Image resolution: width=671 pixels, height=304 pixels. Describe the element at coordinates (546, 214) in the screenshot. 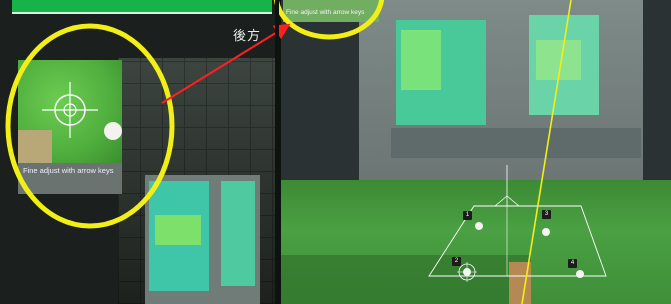

I see `zone-number-badge: 3` at that location.